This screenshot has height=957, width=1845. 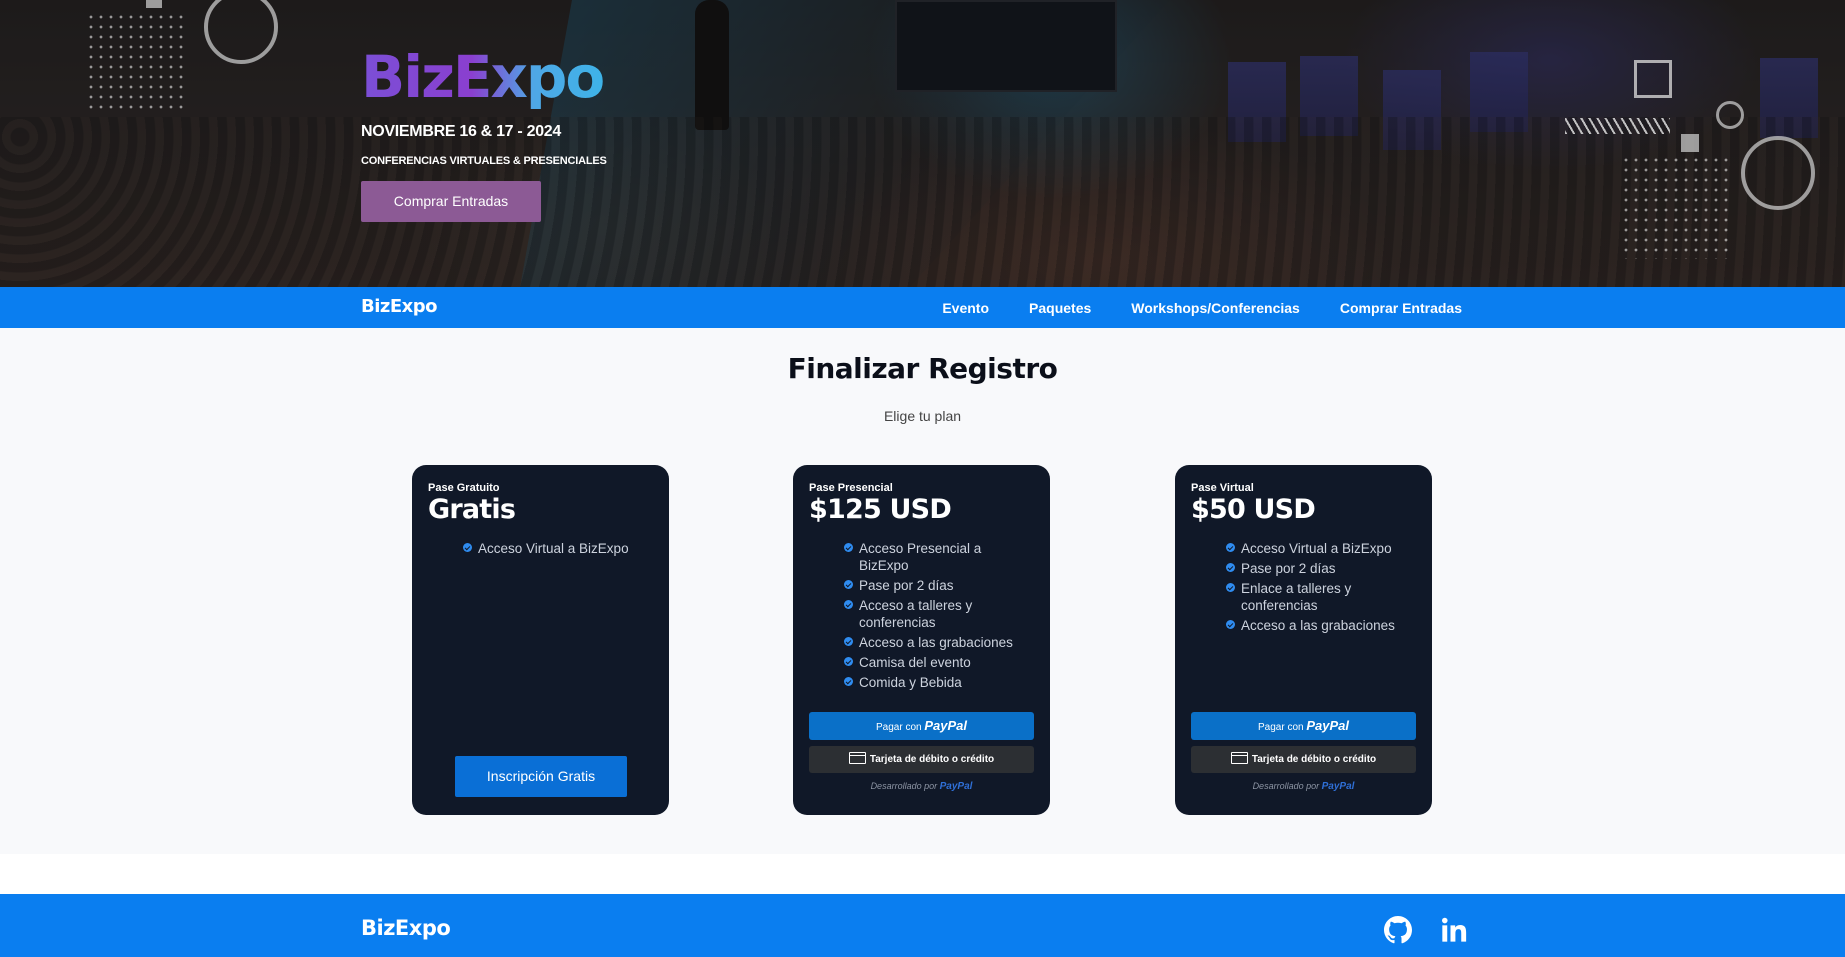 What do you see at coordinates (916, 614) in the screenshot?
I see `feature-label: Acceso a talleres y conferencias` at bounding box center [916, 614].